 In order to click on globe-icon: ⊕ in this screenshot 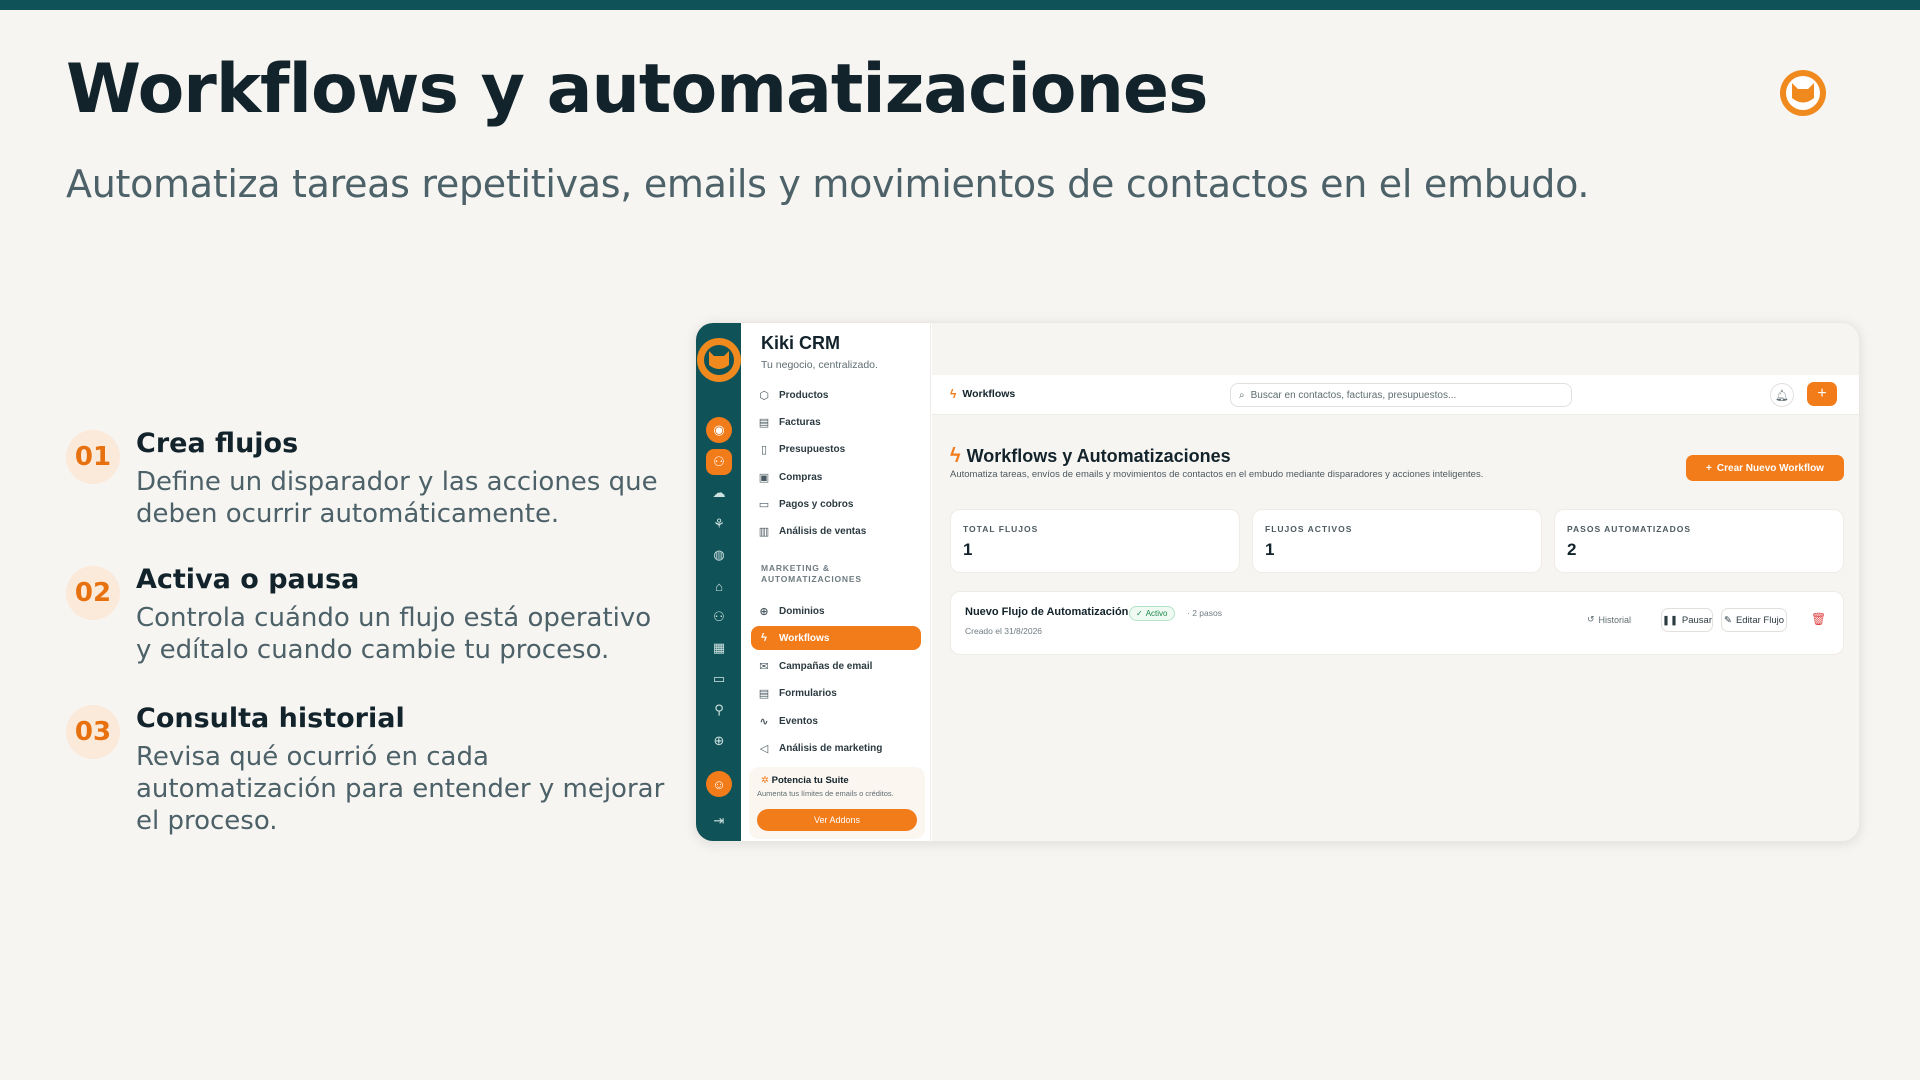, I will do `click(764, 611)`.